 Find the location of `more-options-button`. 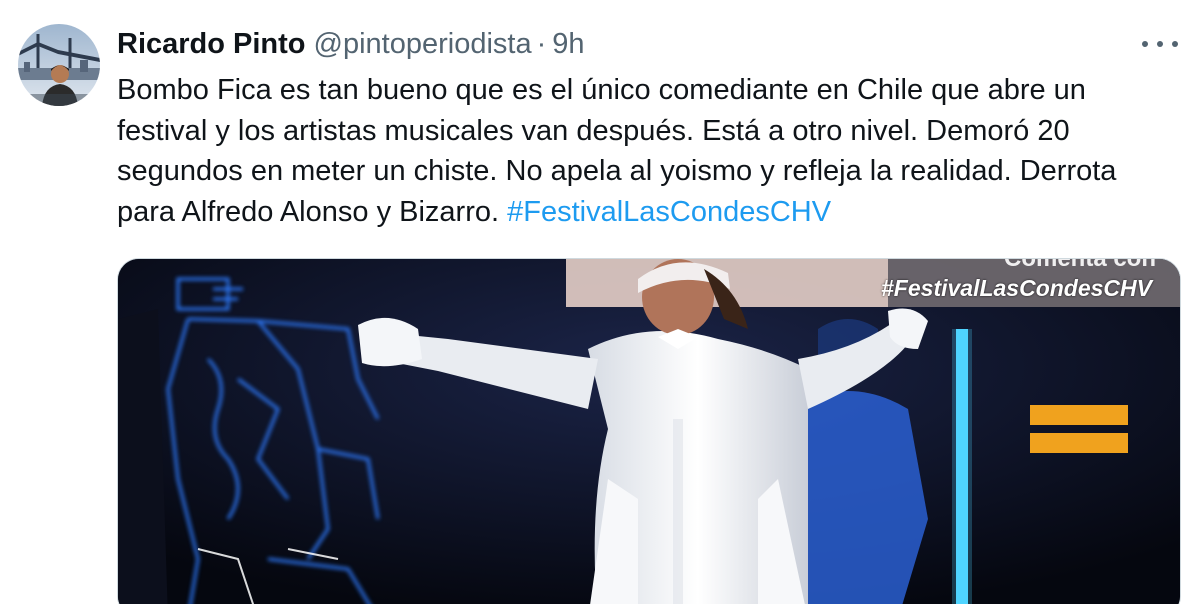

more-options-button is located at coordinates (1160, 44).